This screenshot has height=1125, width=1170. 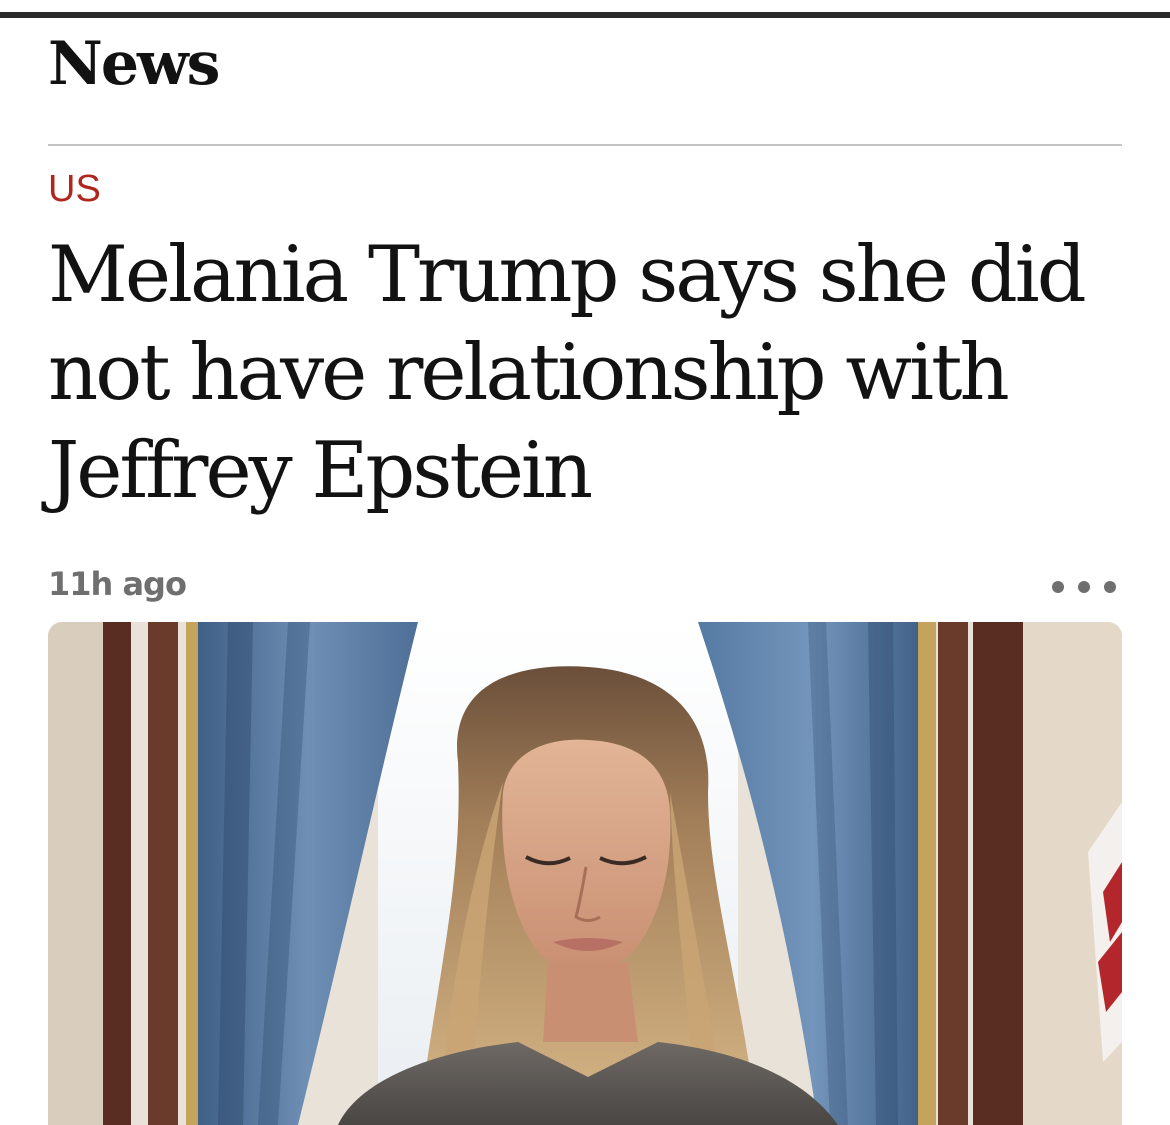 I want to click on top-rule, so click(x=585, y=15).